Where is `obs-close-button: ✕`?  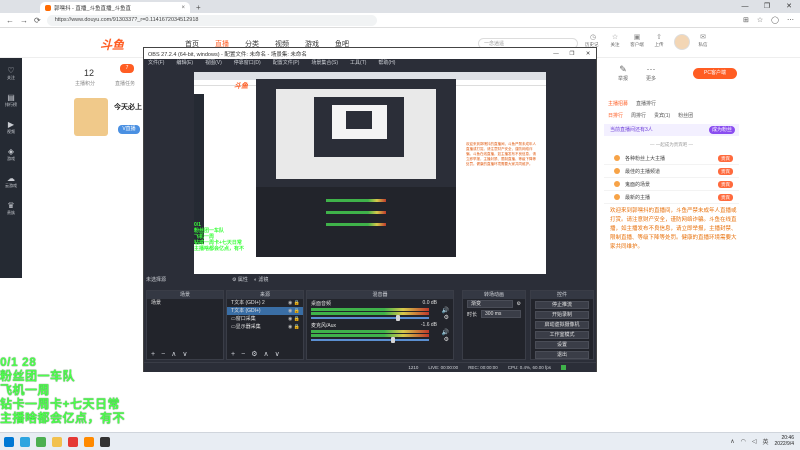
obs-close-button: ✕ is located at coordinates (588, 54).